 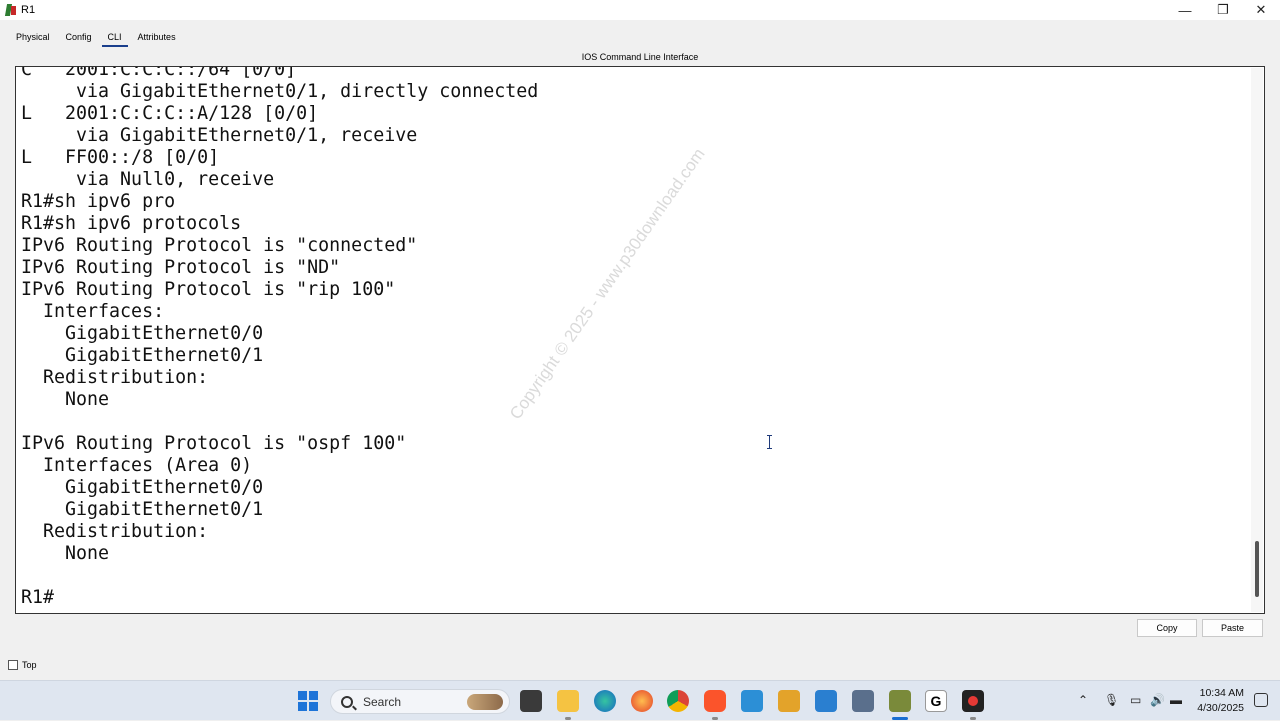 I want to click on battery-icon: ▬, so click(x=1176, y=700).